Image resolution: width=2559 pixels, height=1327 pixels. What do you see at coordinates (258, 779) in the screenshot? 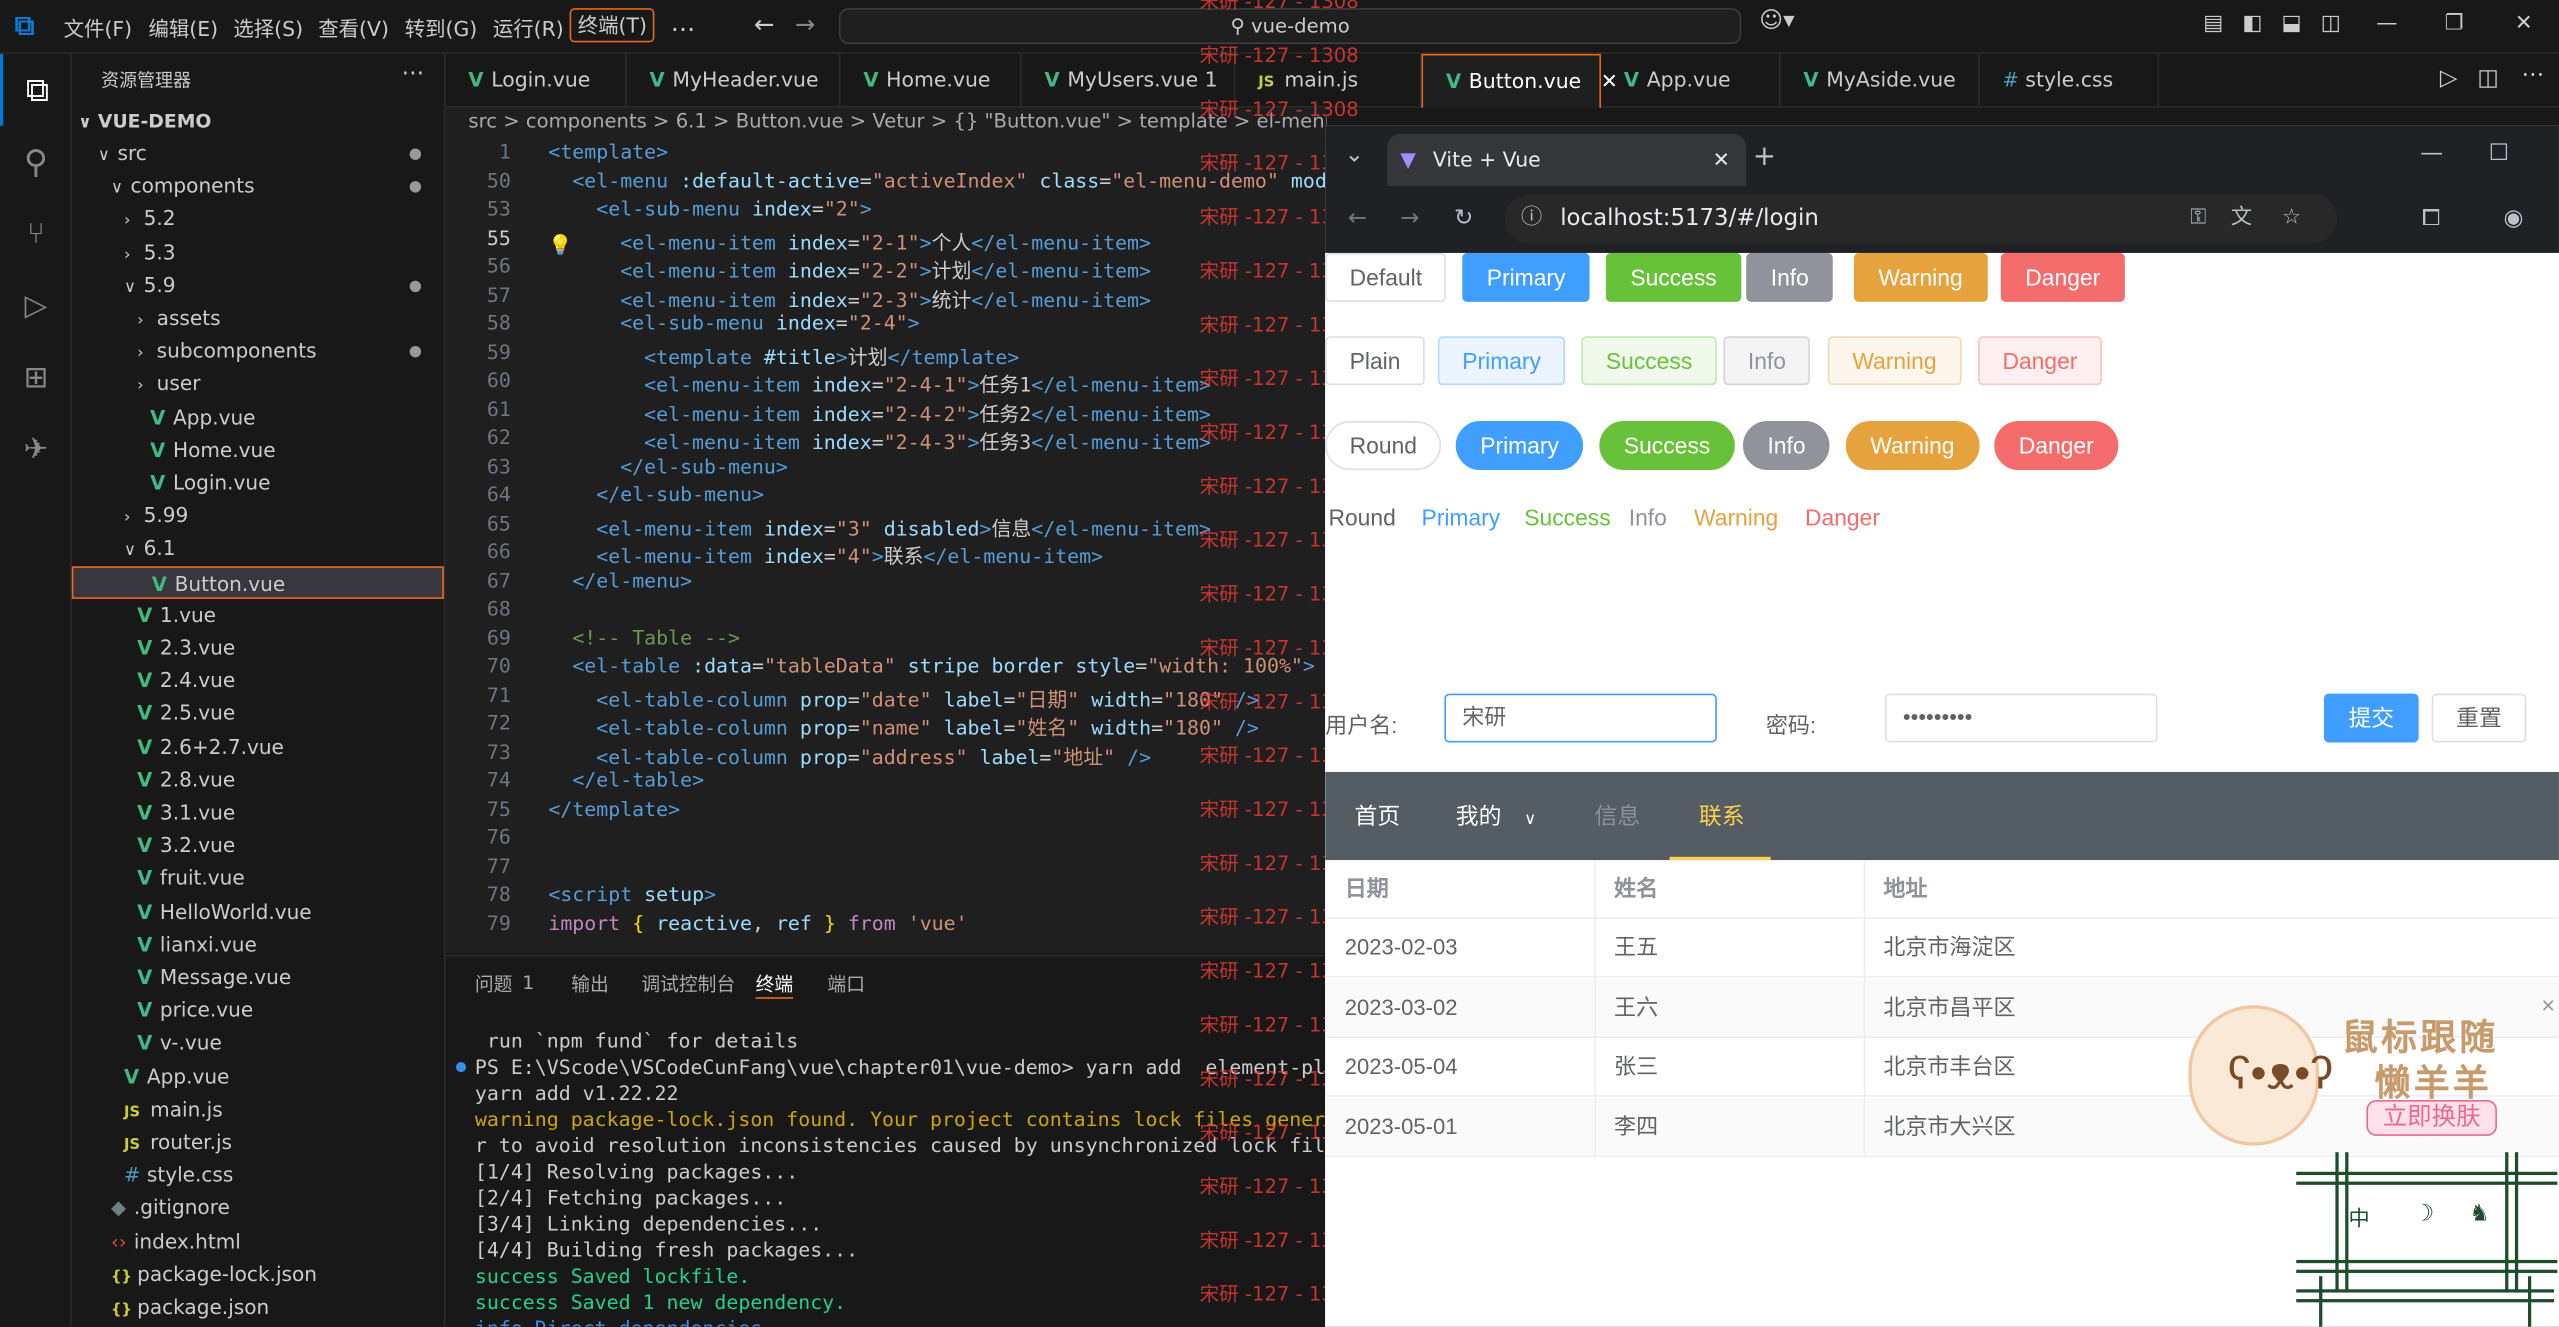
I see `tree-item: V 2.8.vue` at bounding box center [258, 779].